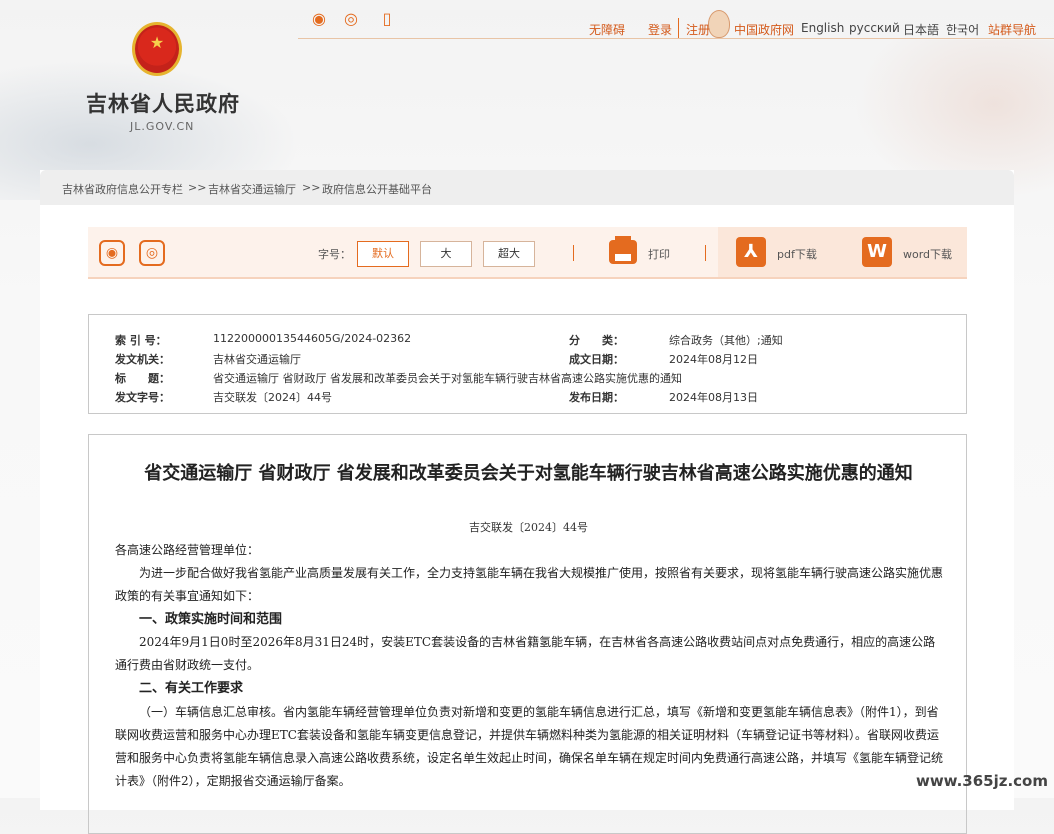 The image size is (1054, 834). I want to click on wechat-icon: ◉, so click(319, 19).